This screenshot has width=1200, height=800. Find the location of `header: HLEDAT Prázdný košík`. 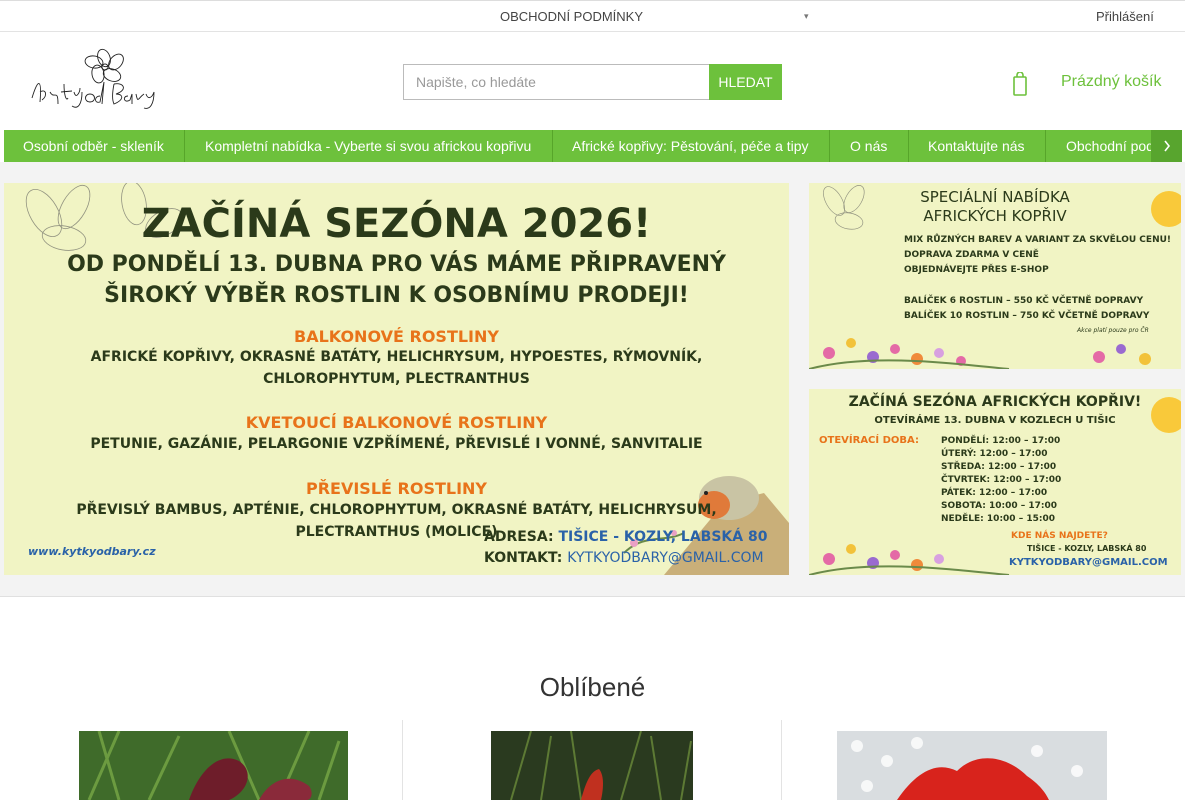

header: HLEDAT Prázdný košík is located at coordinates (592, 81).